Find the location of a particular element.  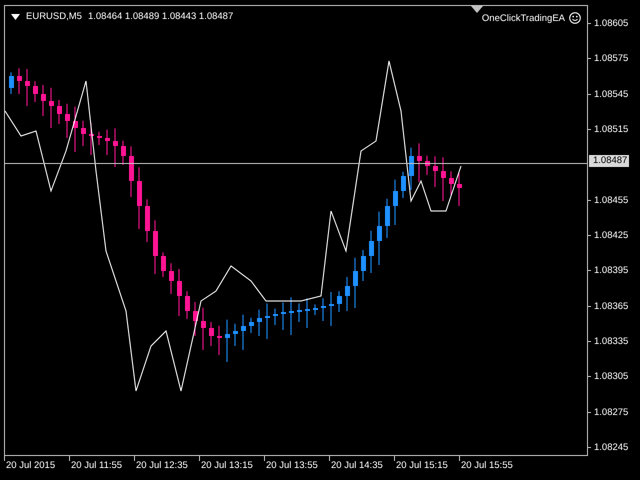

price-tick-label: 1.08515 is located at coordinates (608, 129).